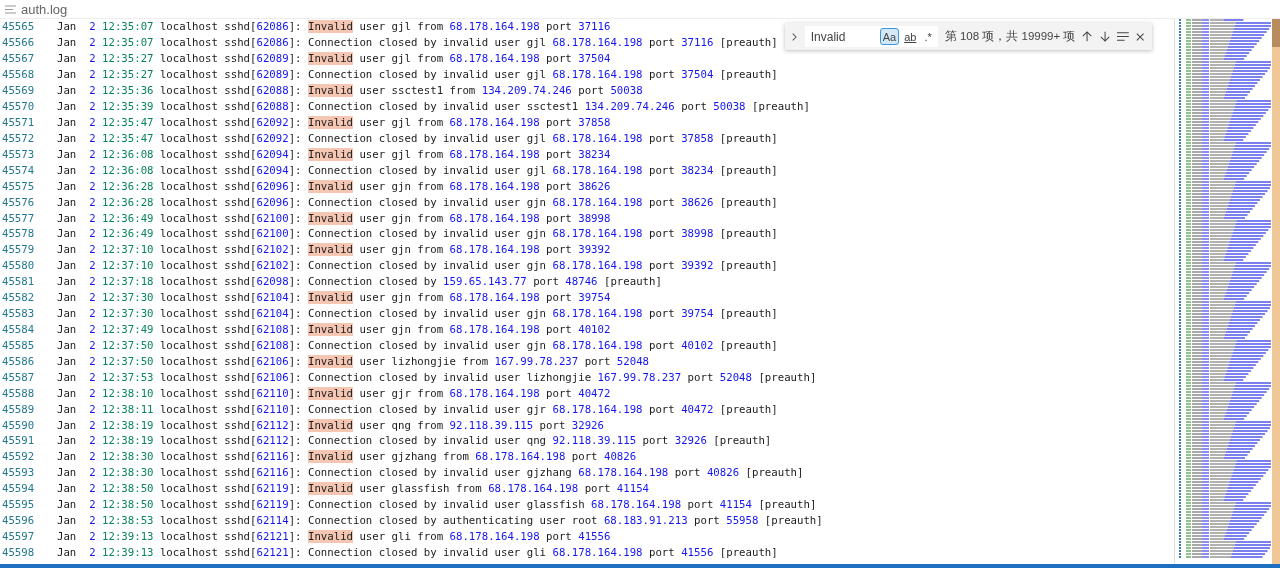 The image size is (1280, 568). What do you see at coordinates (18, 27) in the screenshot?
I see `line-number: 45565` at bounding box center [18, 27].